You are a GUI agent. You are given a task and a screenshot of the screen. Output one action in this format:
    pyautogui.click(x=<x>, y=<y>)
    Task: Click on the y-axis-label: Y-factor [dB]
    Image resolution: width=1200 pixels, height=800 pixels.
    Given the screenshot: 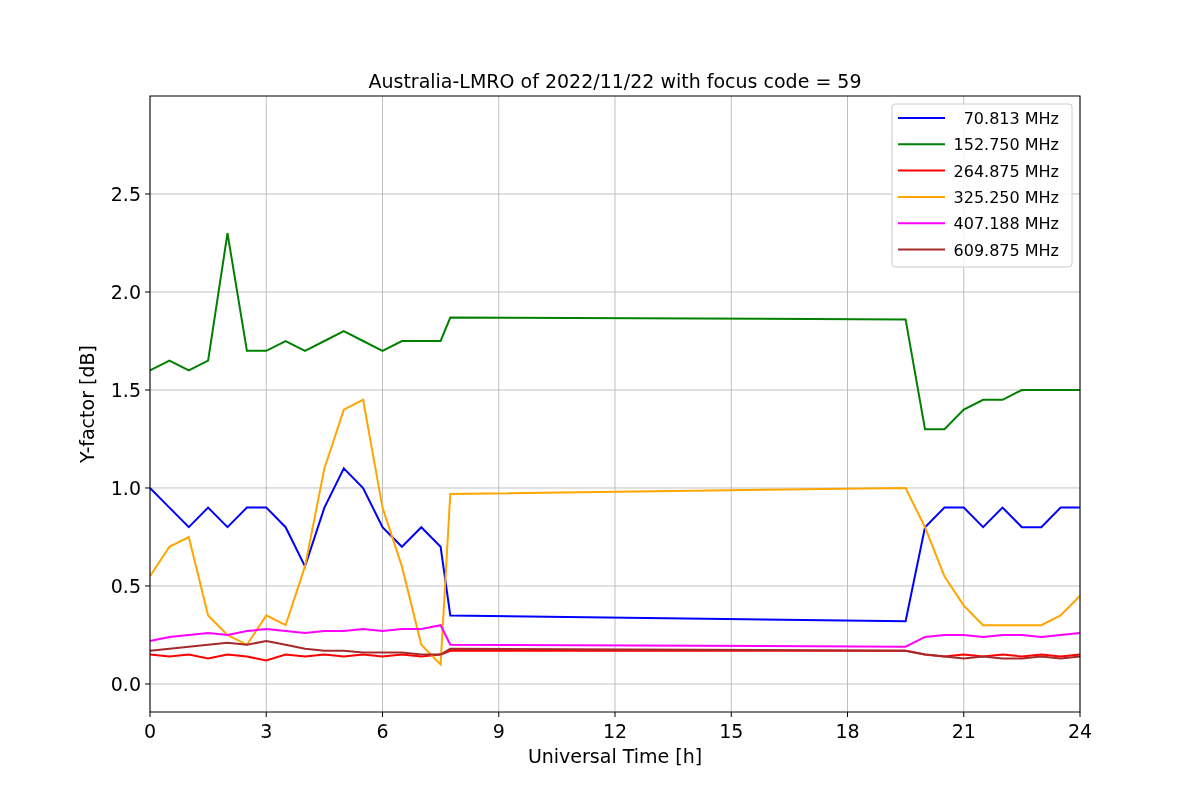 What is the action you would take?
    pyautogui.click(x=87, y=404)
    